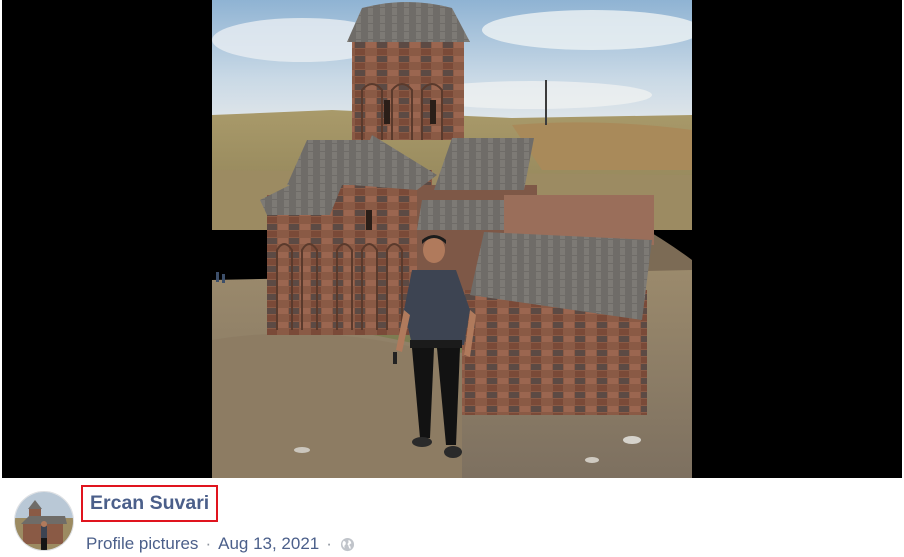 The width and height of the screenshot is (904, 557). I want to click on post-subline: Profile pictures · Aug 13, 2021 ·, so click(220, 544).